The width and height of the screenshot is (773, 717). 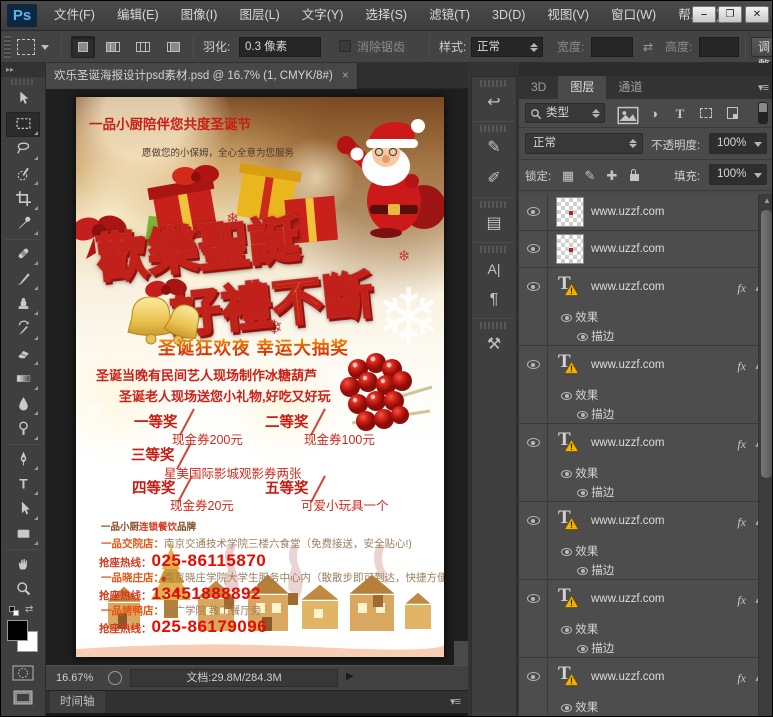 I want to click on menu-layer: 图层(L), so click(x=259, y=15).